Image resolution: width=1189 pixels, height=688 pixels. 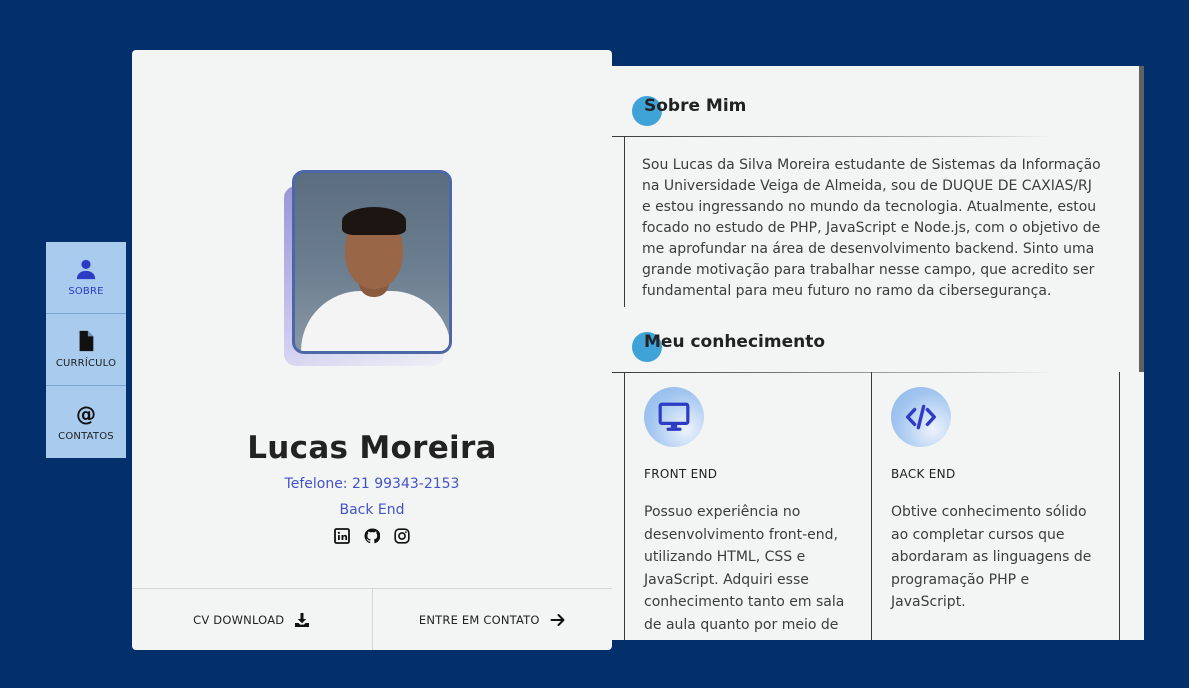 I want to click on profile-phone: Tefelone: 21 99343-2153, so click(x=372, y=484).